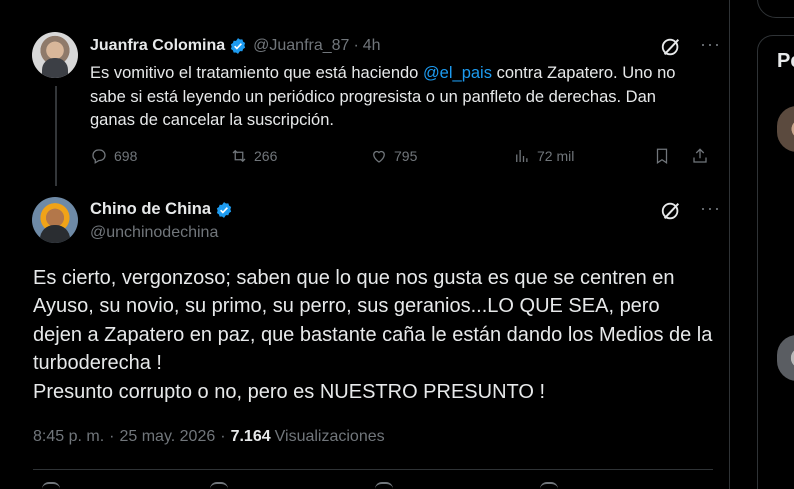 The height and width of the screenshot is (489, 794). I want to click on reply-author-row: Chino de China, so click(161, 209).